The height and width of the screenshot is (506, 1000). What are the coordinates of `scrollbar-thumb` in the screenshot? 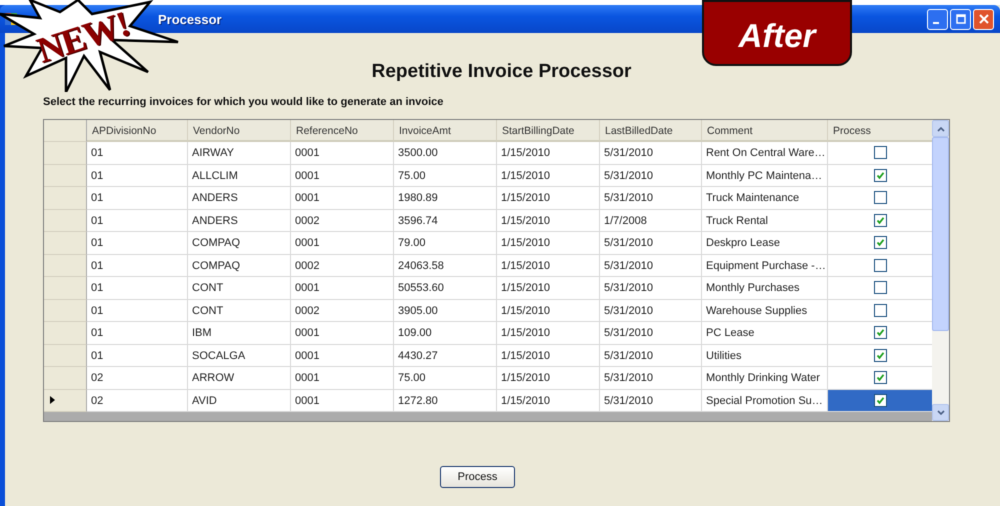 It's located at (940, 234).